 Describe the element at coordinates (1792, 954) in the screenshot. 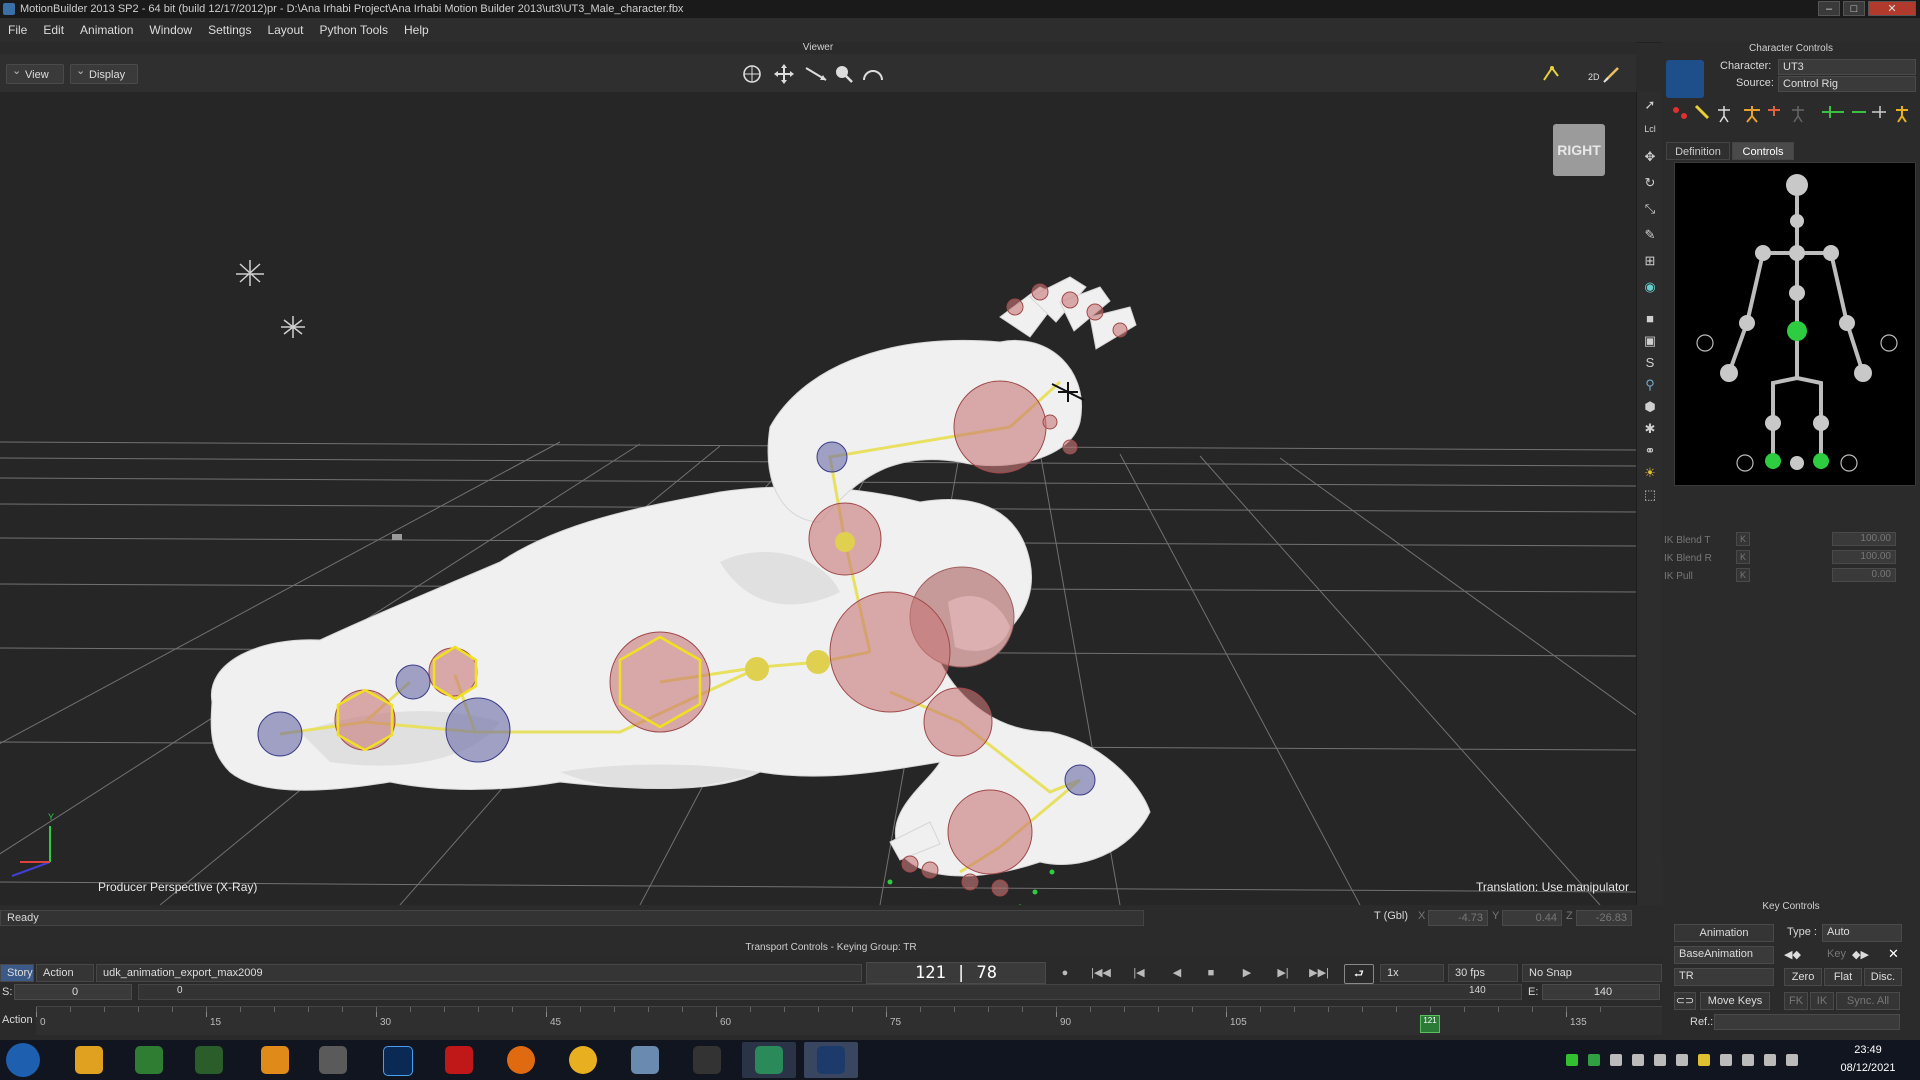

I see `previous-key-icon: ◀◆` at that location.